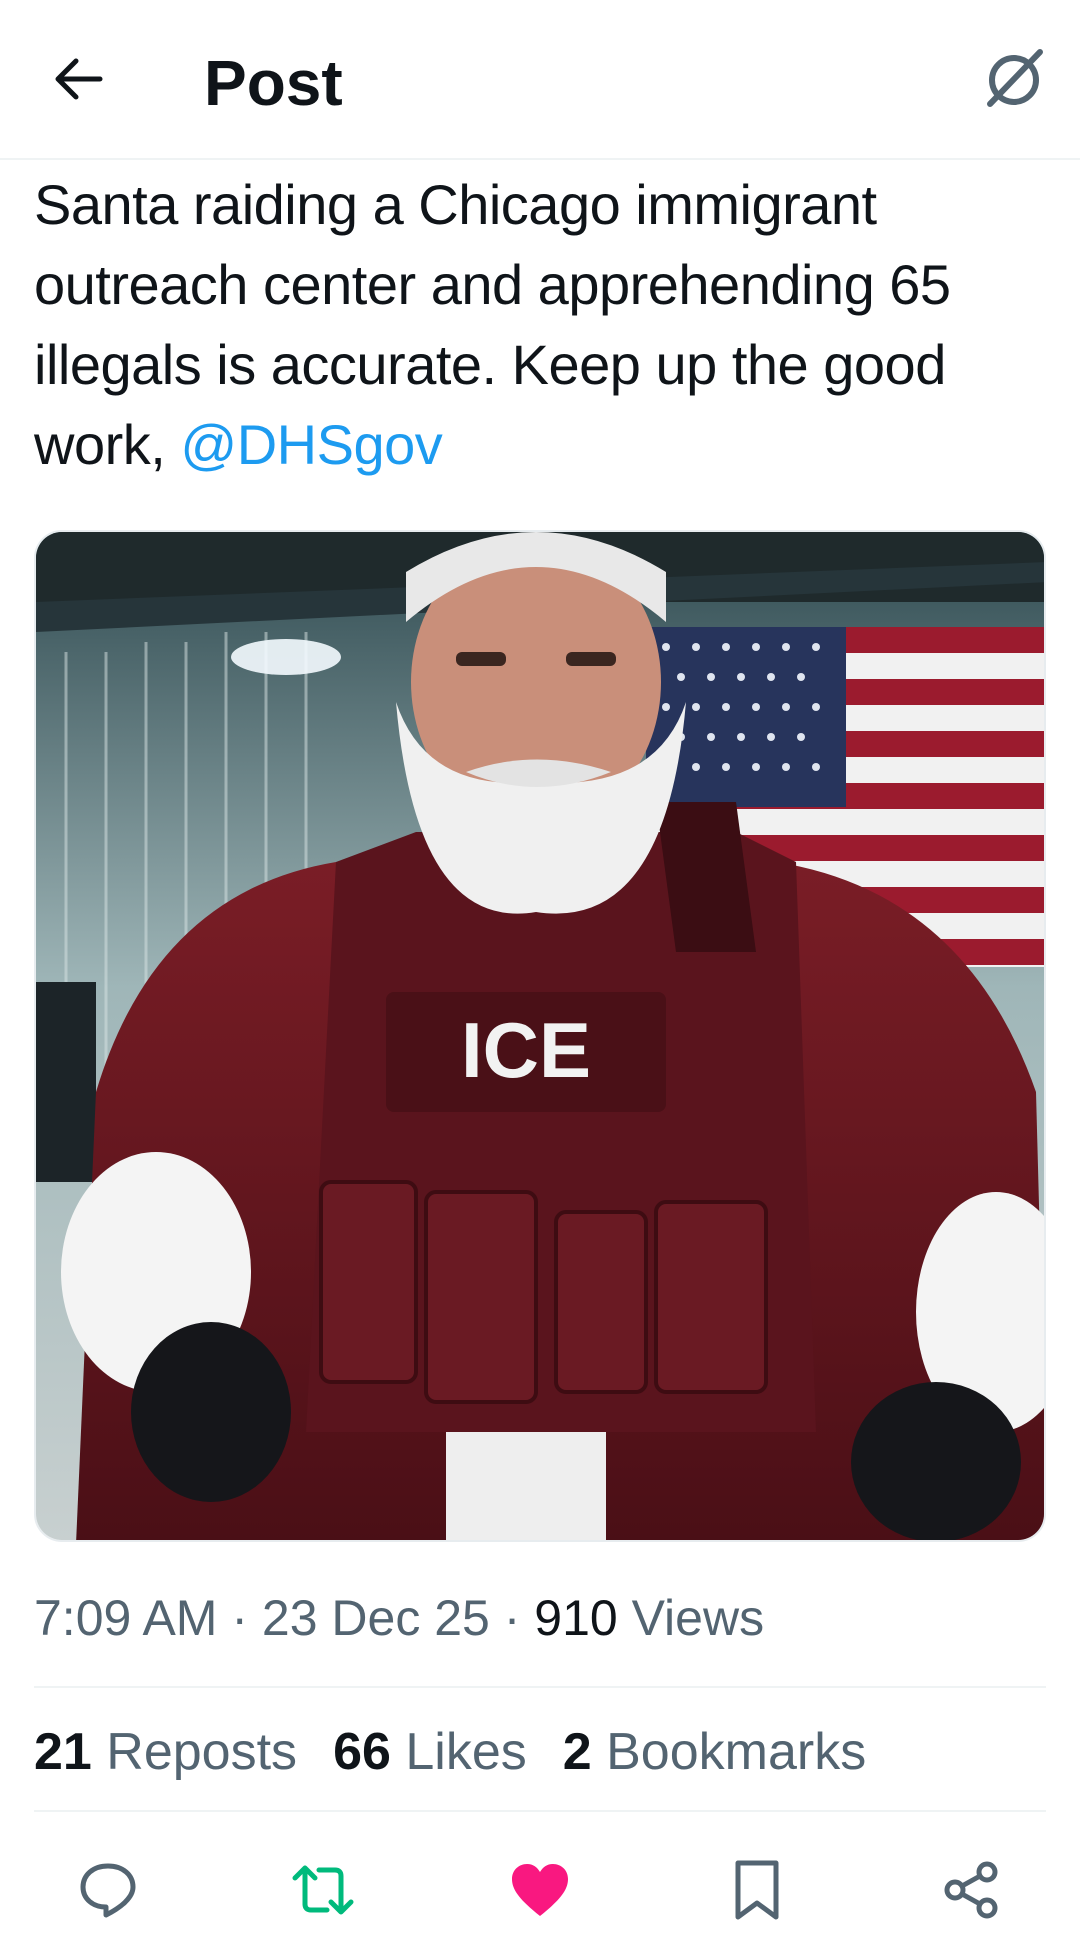 Image resolution: width=1080 pixels, height=1947 pixels. Describe the element at coordinates (311, 444) in the screenshot. I see `mention-link: @DHSgov` at that location.